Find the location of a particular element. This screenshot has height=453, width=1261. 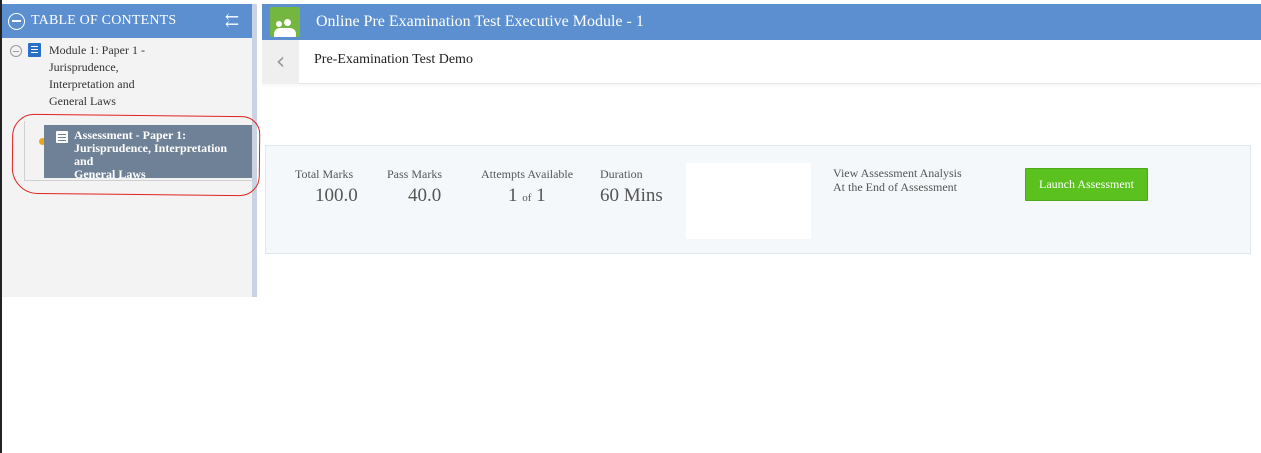

collapse-all-icon is located at coordinates (16, 21).